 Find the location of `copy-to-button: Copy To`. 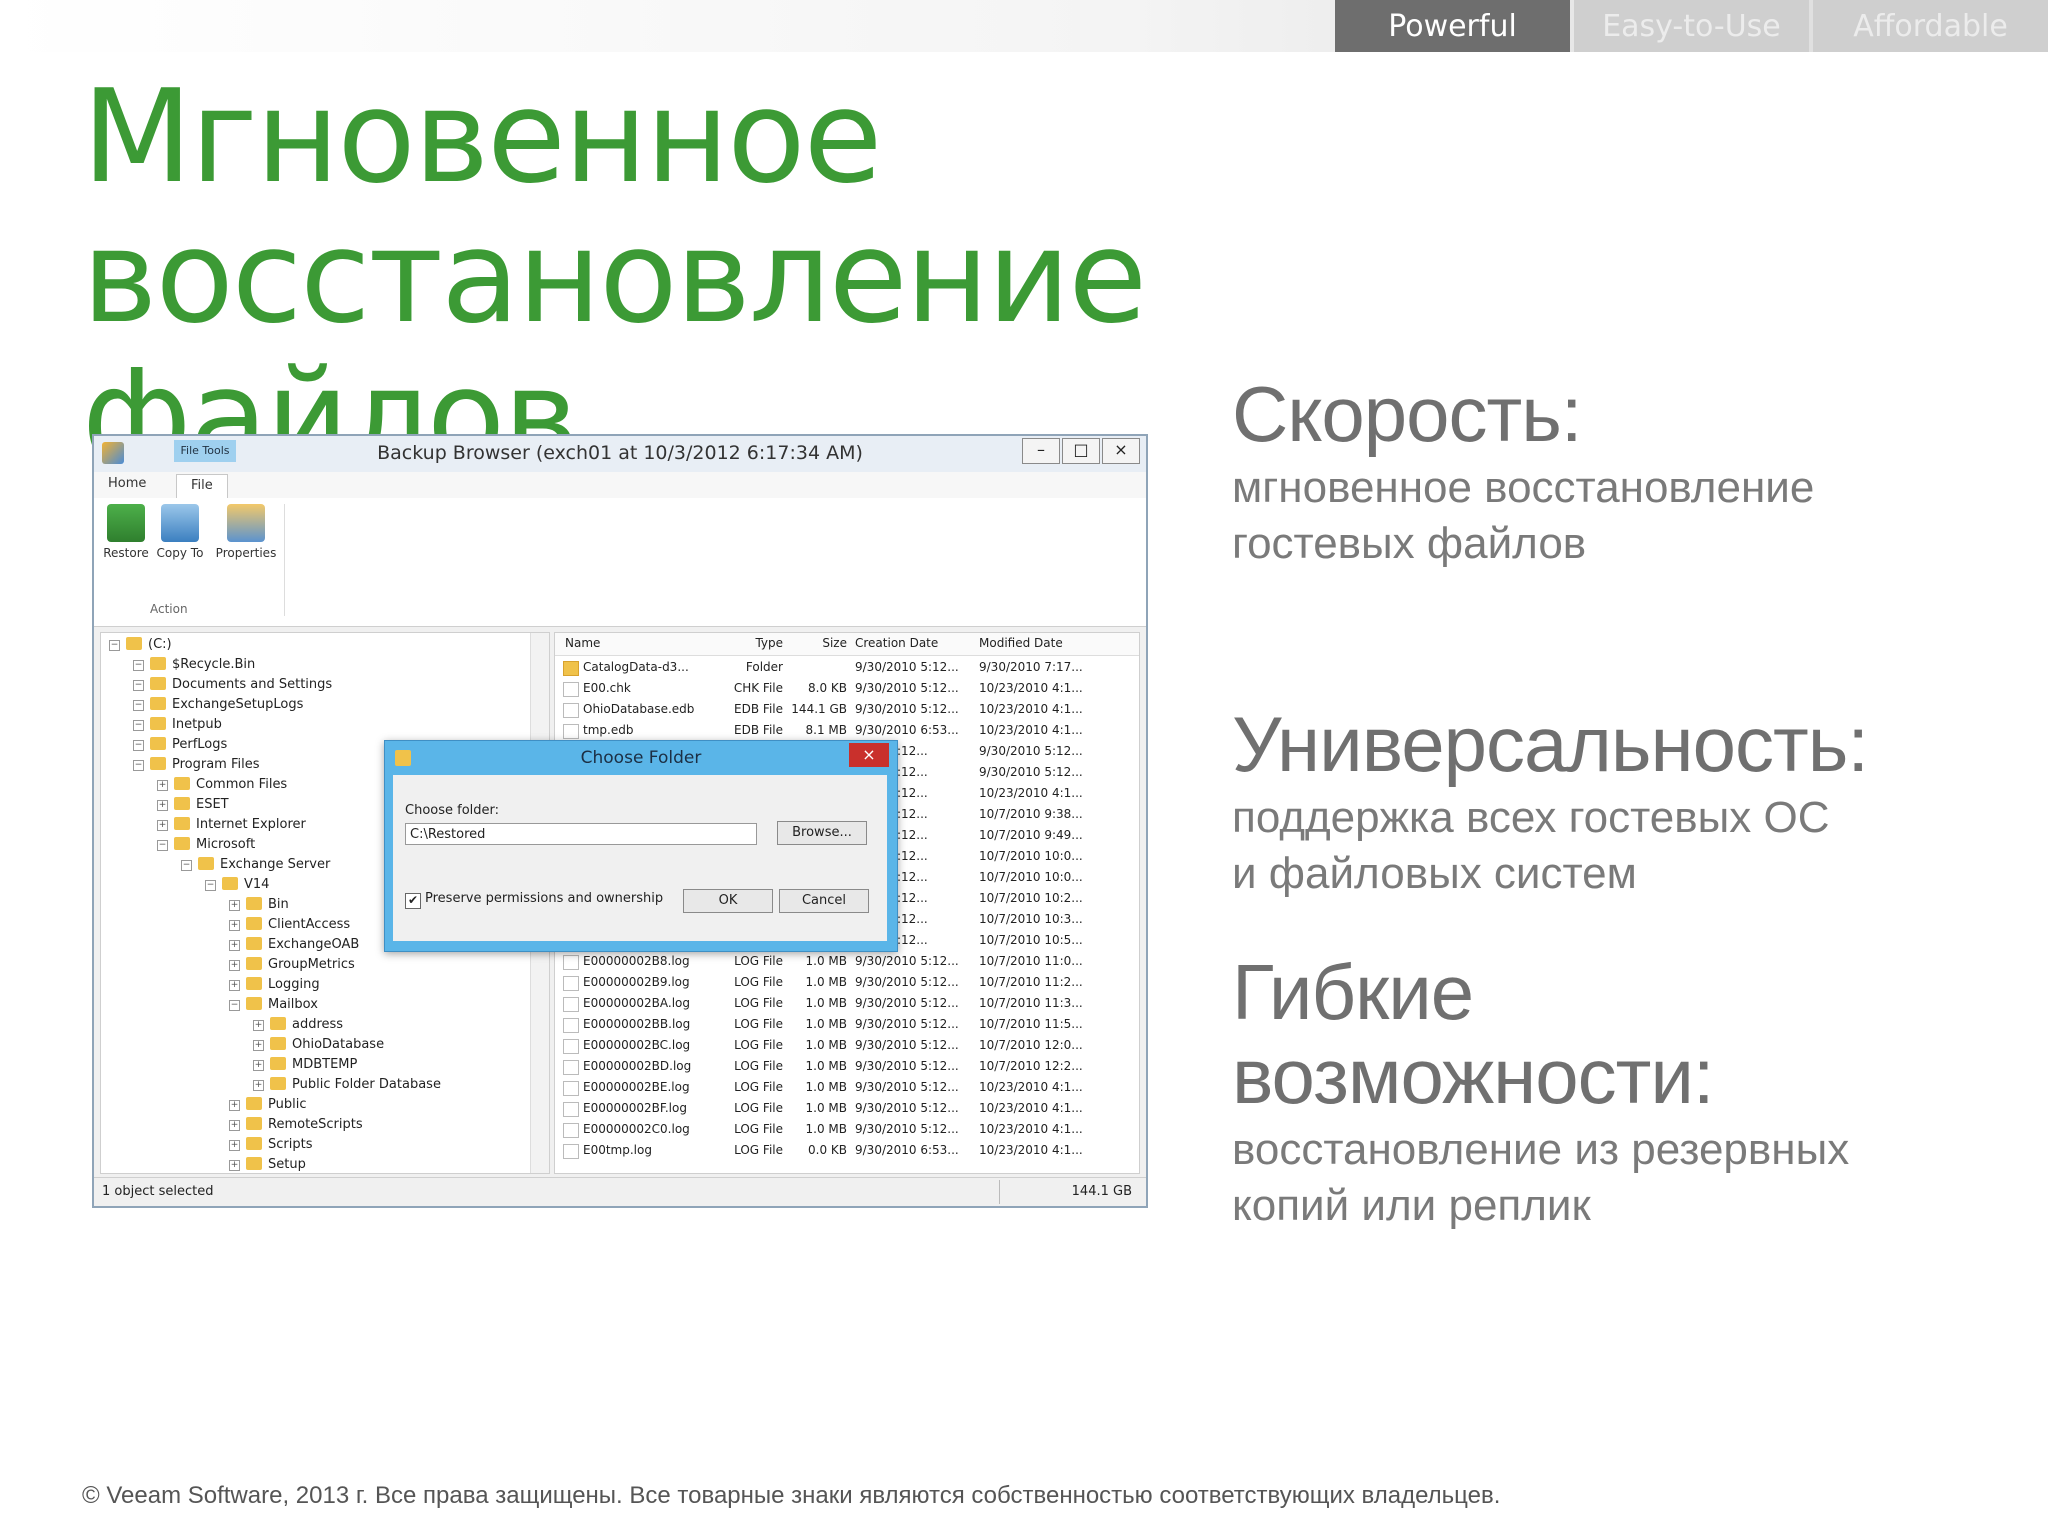

copy-to-button: Copy To is located at coordinates (180, 532).